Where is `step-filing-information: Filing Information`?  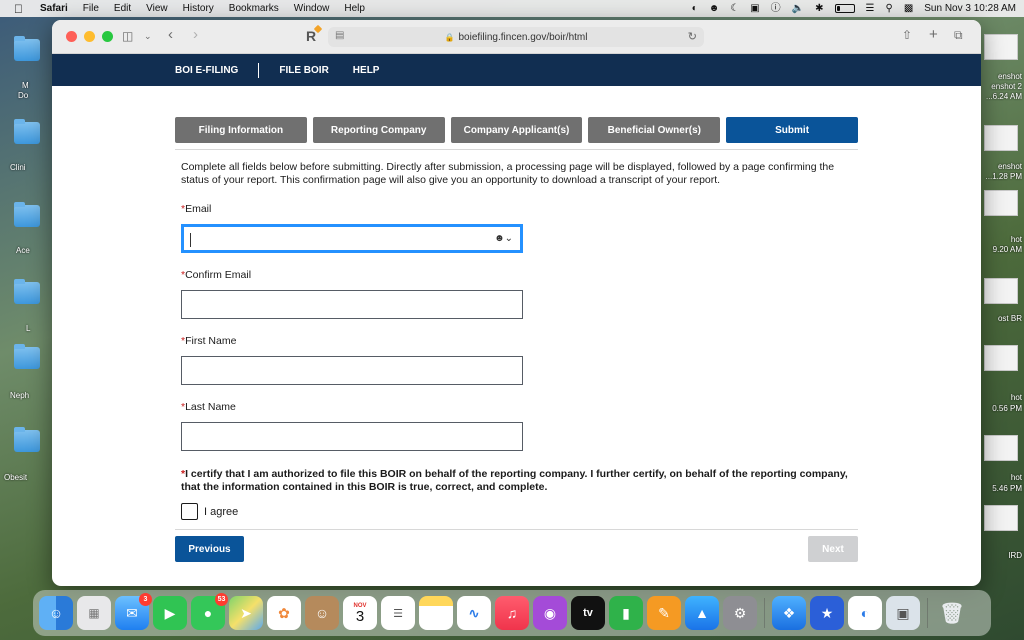
step-filing-information: Filing Information is located at coordinates (241, 130).